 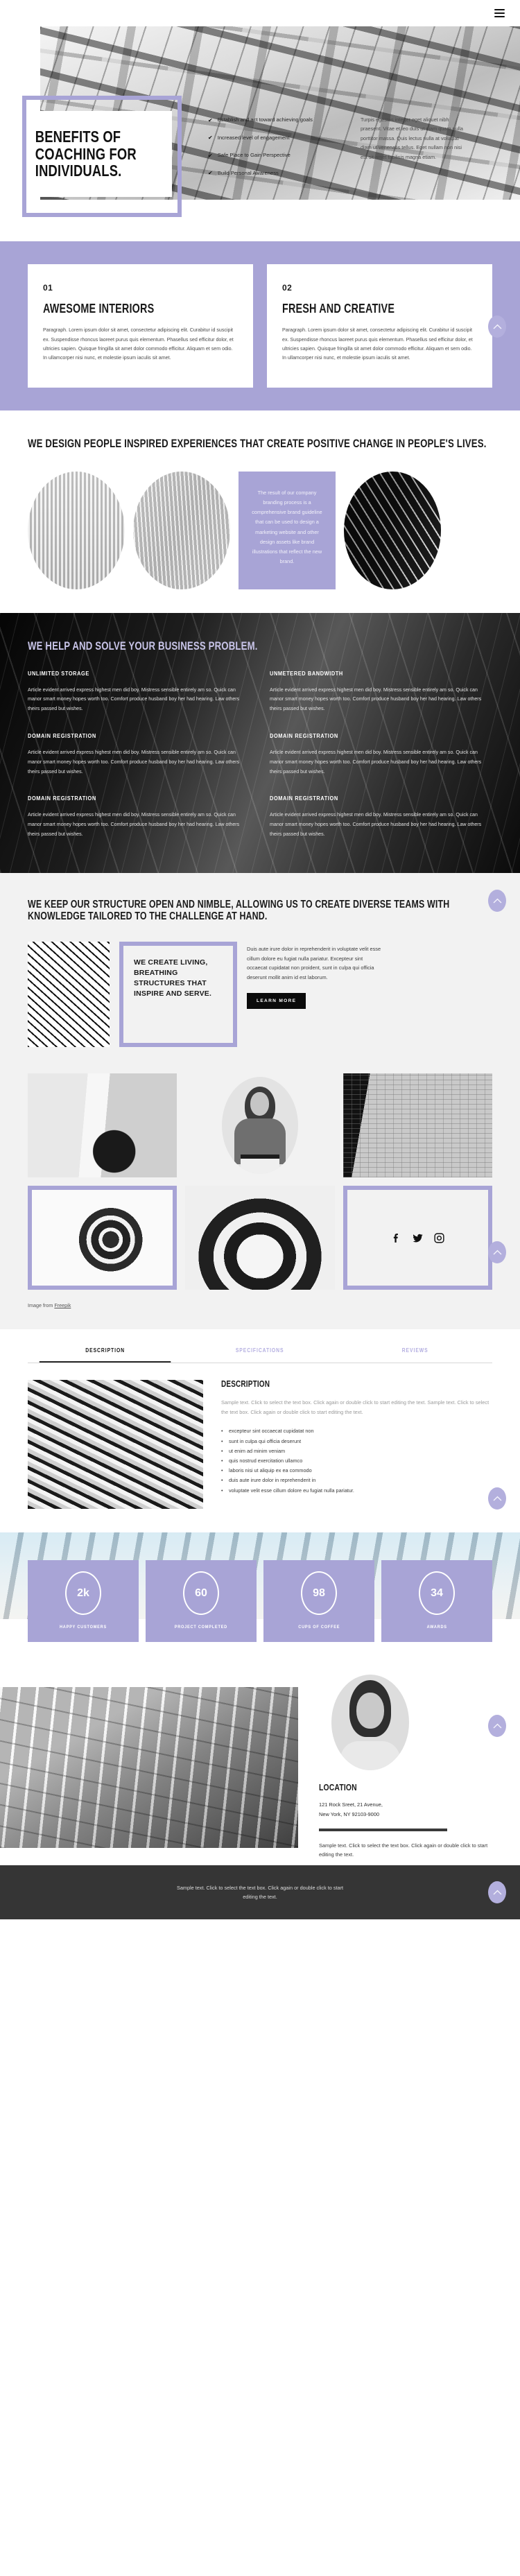 I want to click on list-item: sunt in culpa qui officia deserunt, so click(x=356, y=1441).